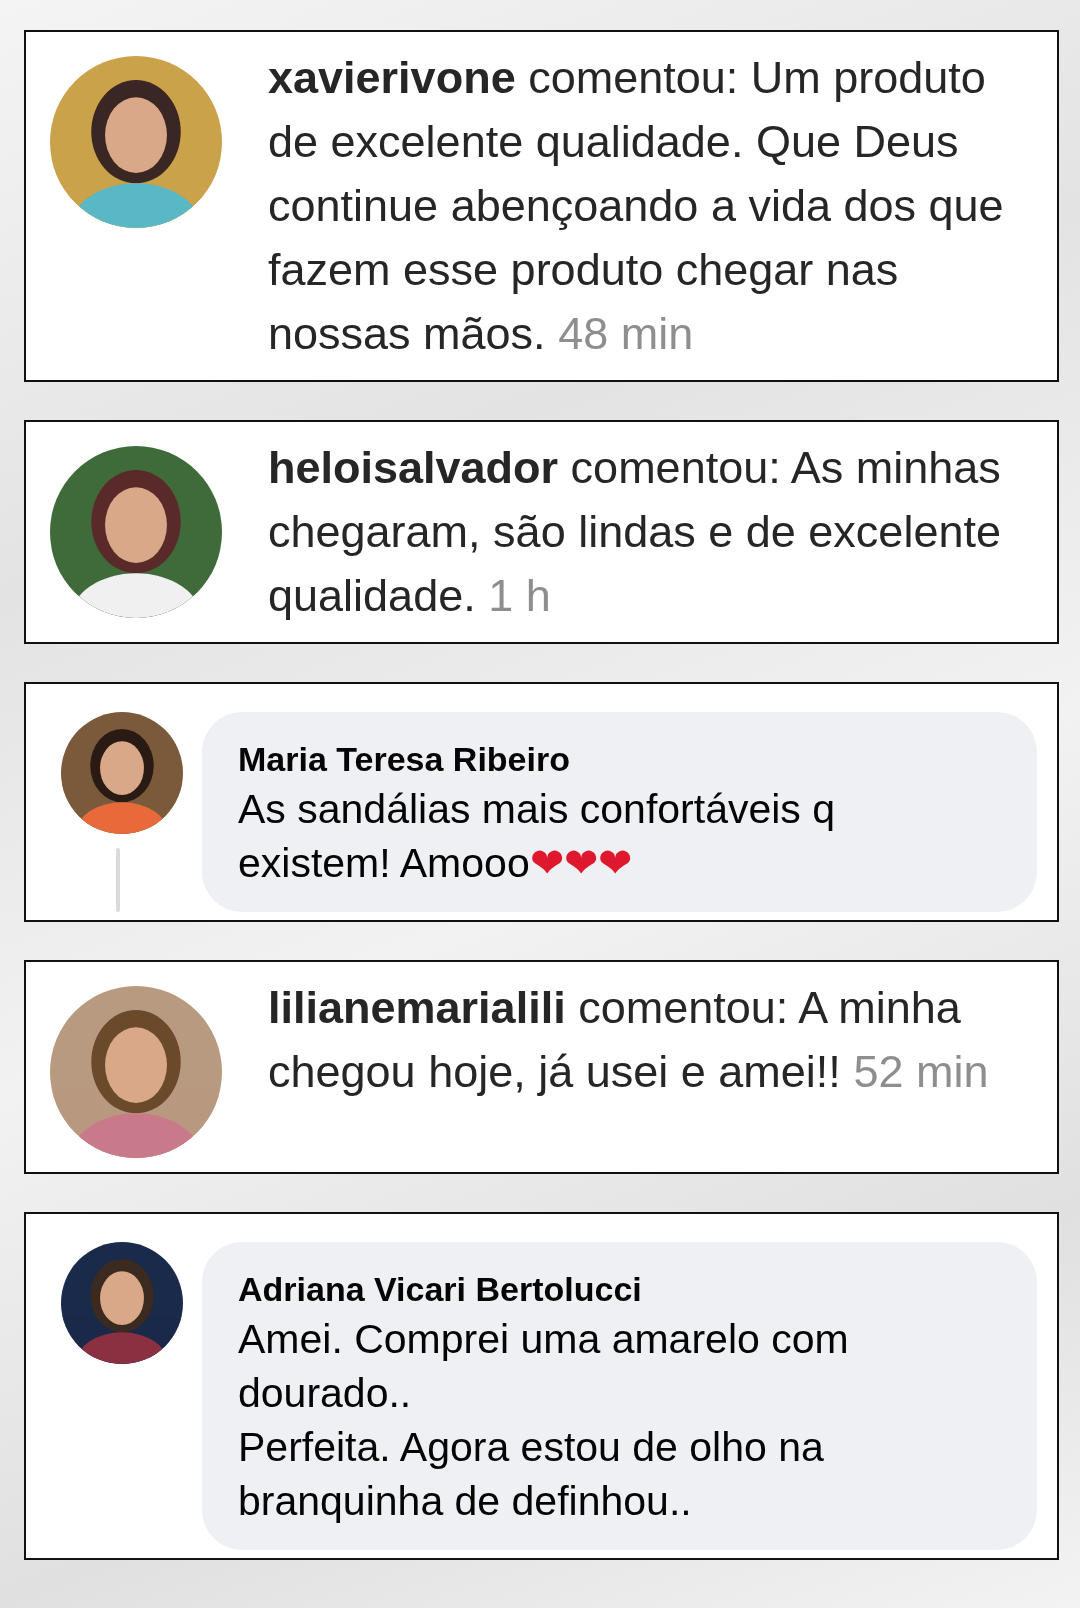 The width and height of the screenshot is (1080, 1608). What do you see at coordinates (629, 1040) in the screenshot?
I see `comment-text: lilianemarialili comentou: A minha chegou hoje, já usei e amei!! 52 min` at bounding box center [629, 1040].